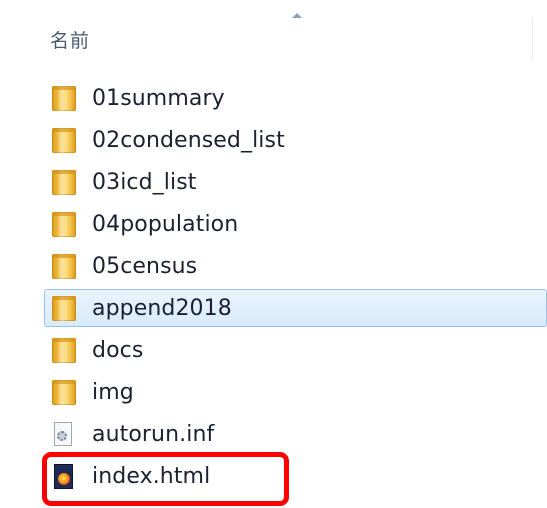 This screenshot has height=508, width=547. I want to click on file-name: append2018, so click(162, 308).